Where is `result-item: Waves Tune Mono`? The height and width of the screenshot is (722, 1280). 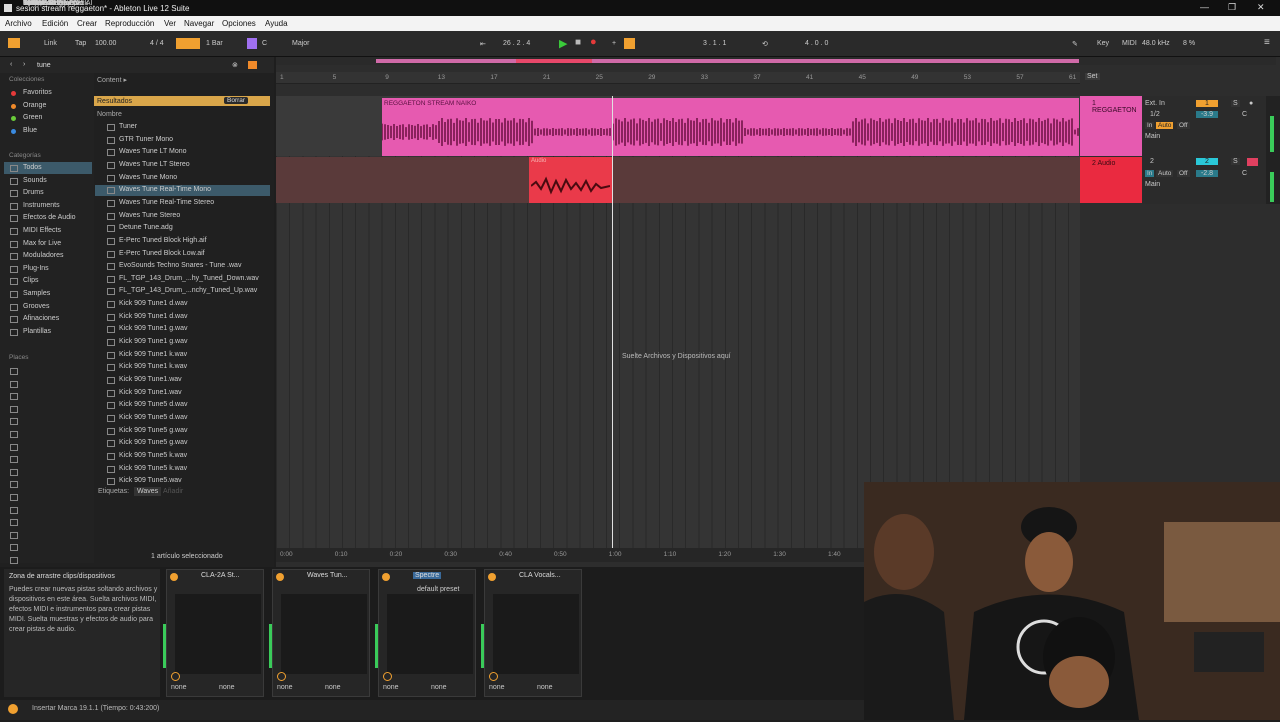
result-item: Waves Tune Mono is located at coordinates (148, 177).